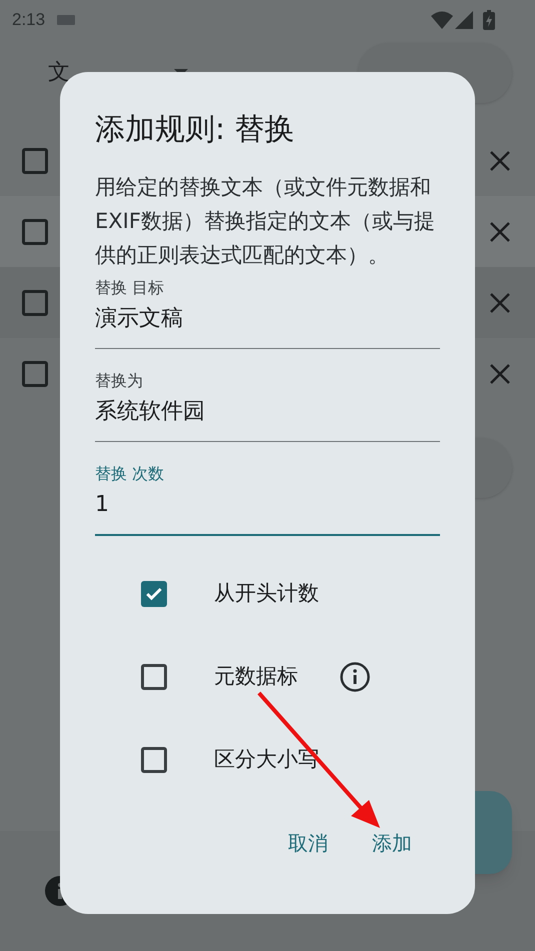 The height and width of the screenshot is (951, 535). Describe the element at coordinates (308, 843) in the screenshot. I see `dialog-button: 取消` at that location.